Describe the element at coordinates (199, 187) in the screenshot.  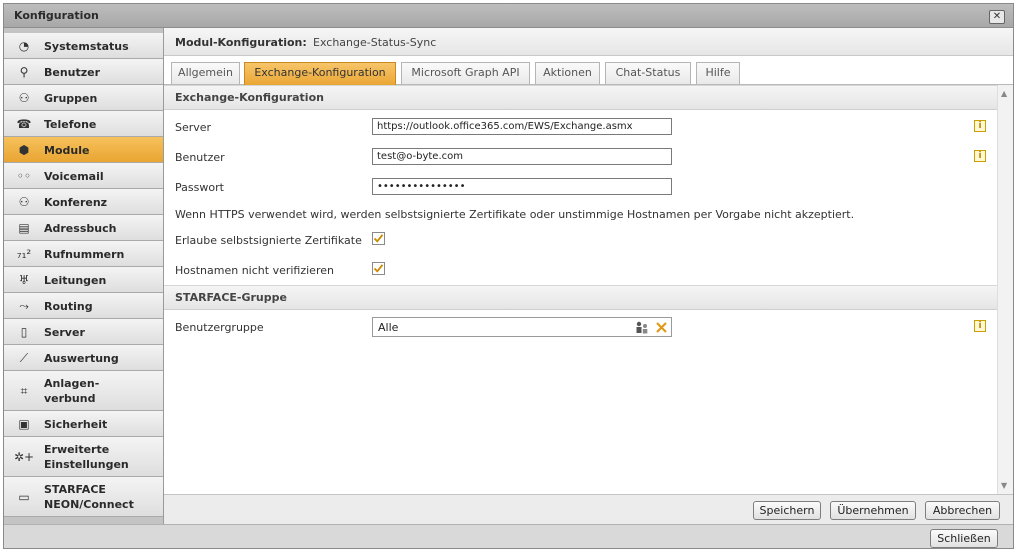
I see `password-label: Passwort` at that location.